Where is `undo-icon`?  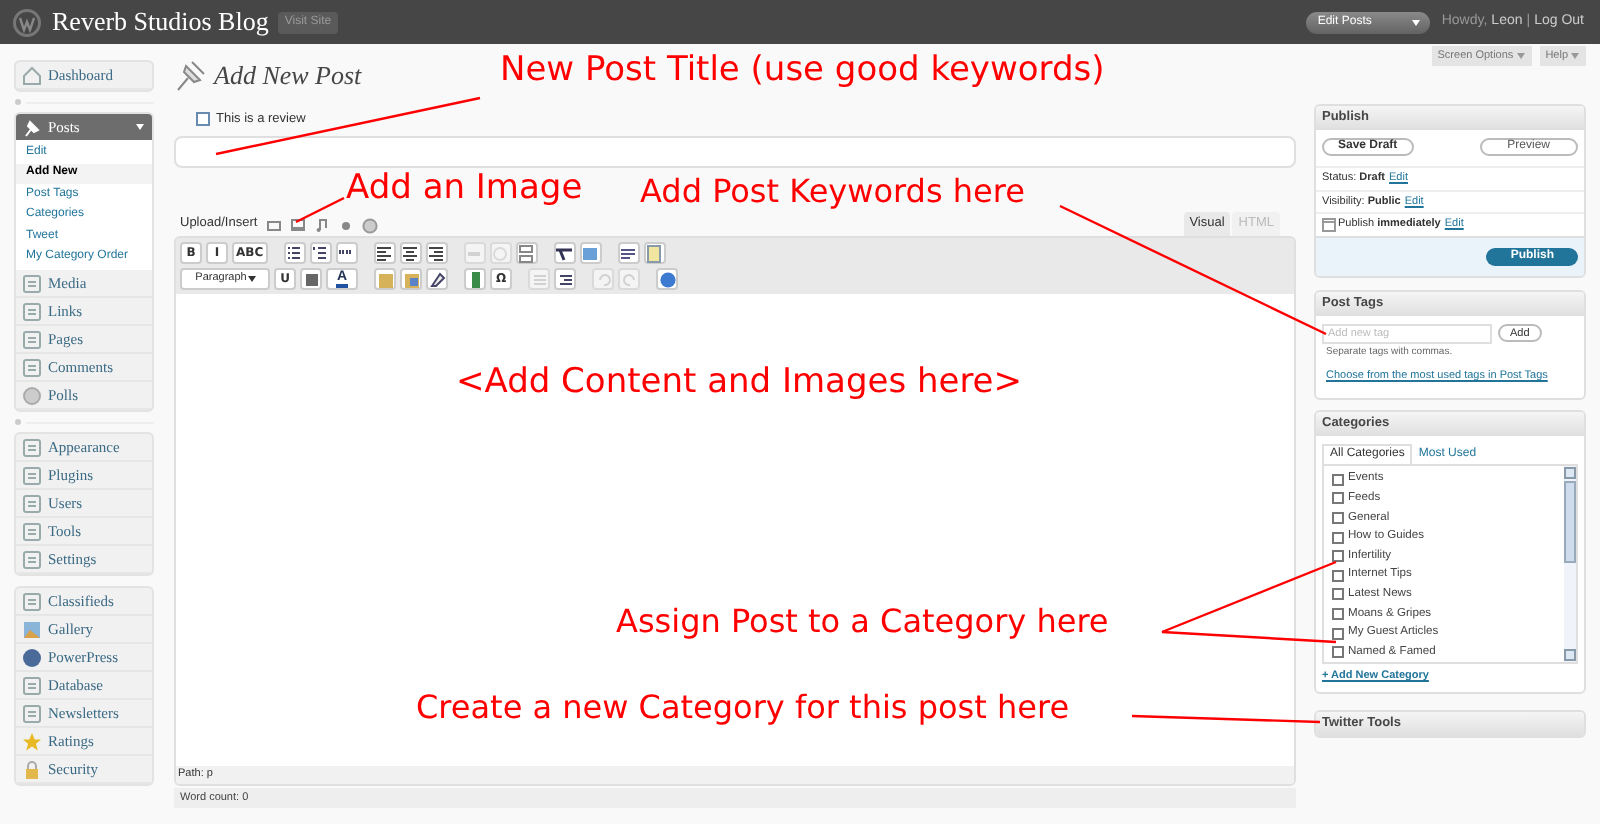 undo-icon is located at coordinates (603, 279).